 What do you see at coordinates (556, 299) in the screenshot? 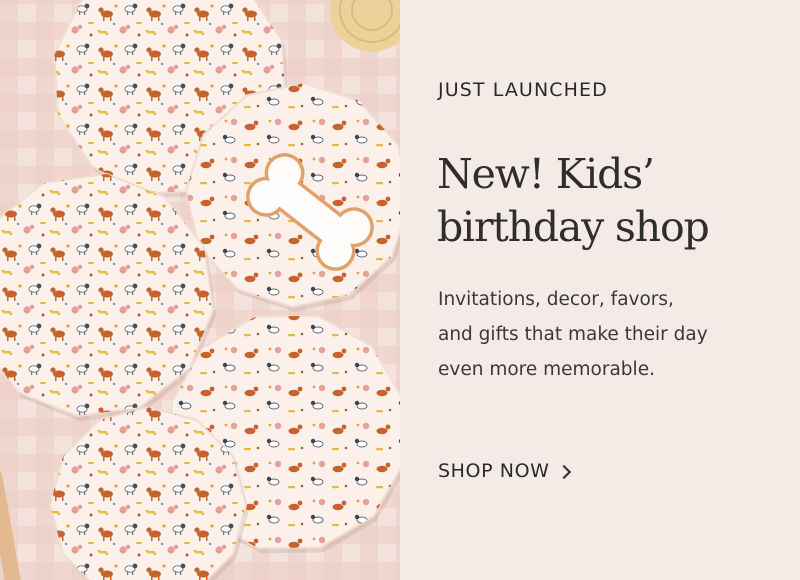
I see `description-line-1: Invitations, decor, favors,` at bounding box center [556, 299].